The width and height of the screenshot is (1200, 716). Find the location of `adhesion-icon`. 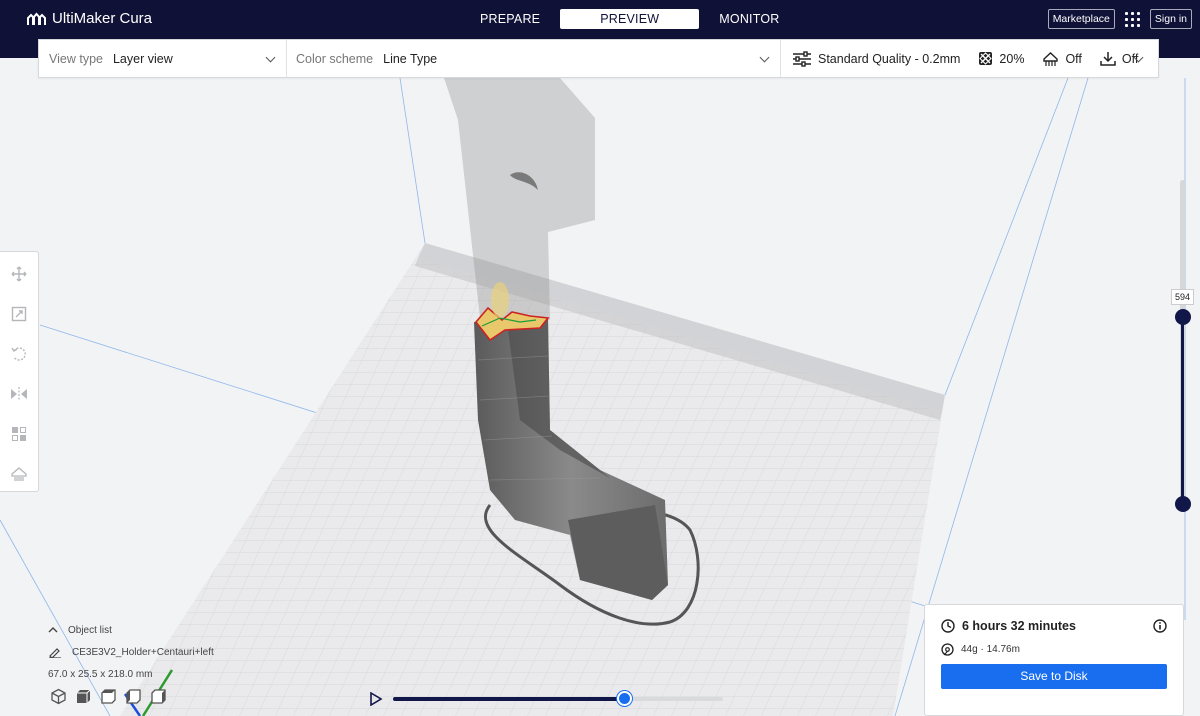

adhesion-icon is located at coordinates (1108, 58).